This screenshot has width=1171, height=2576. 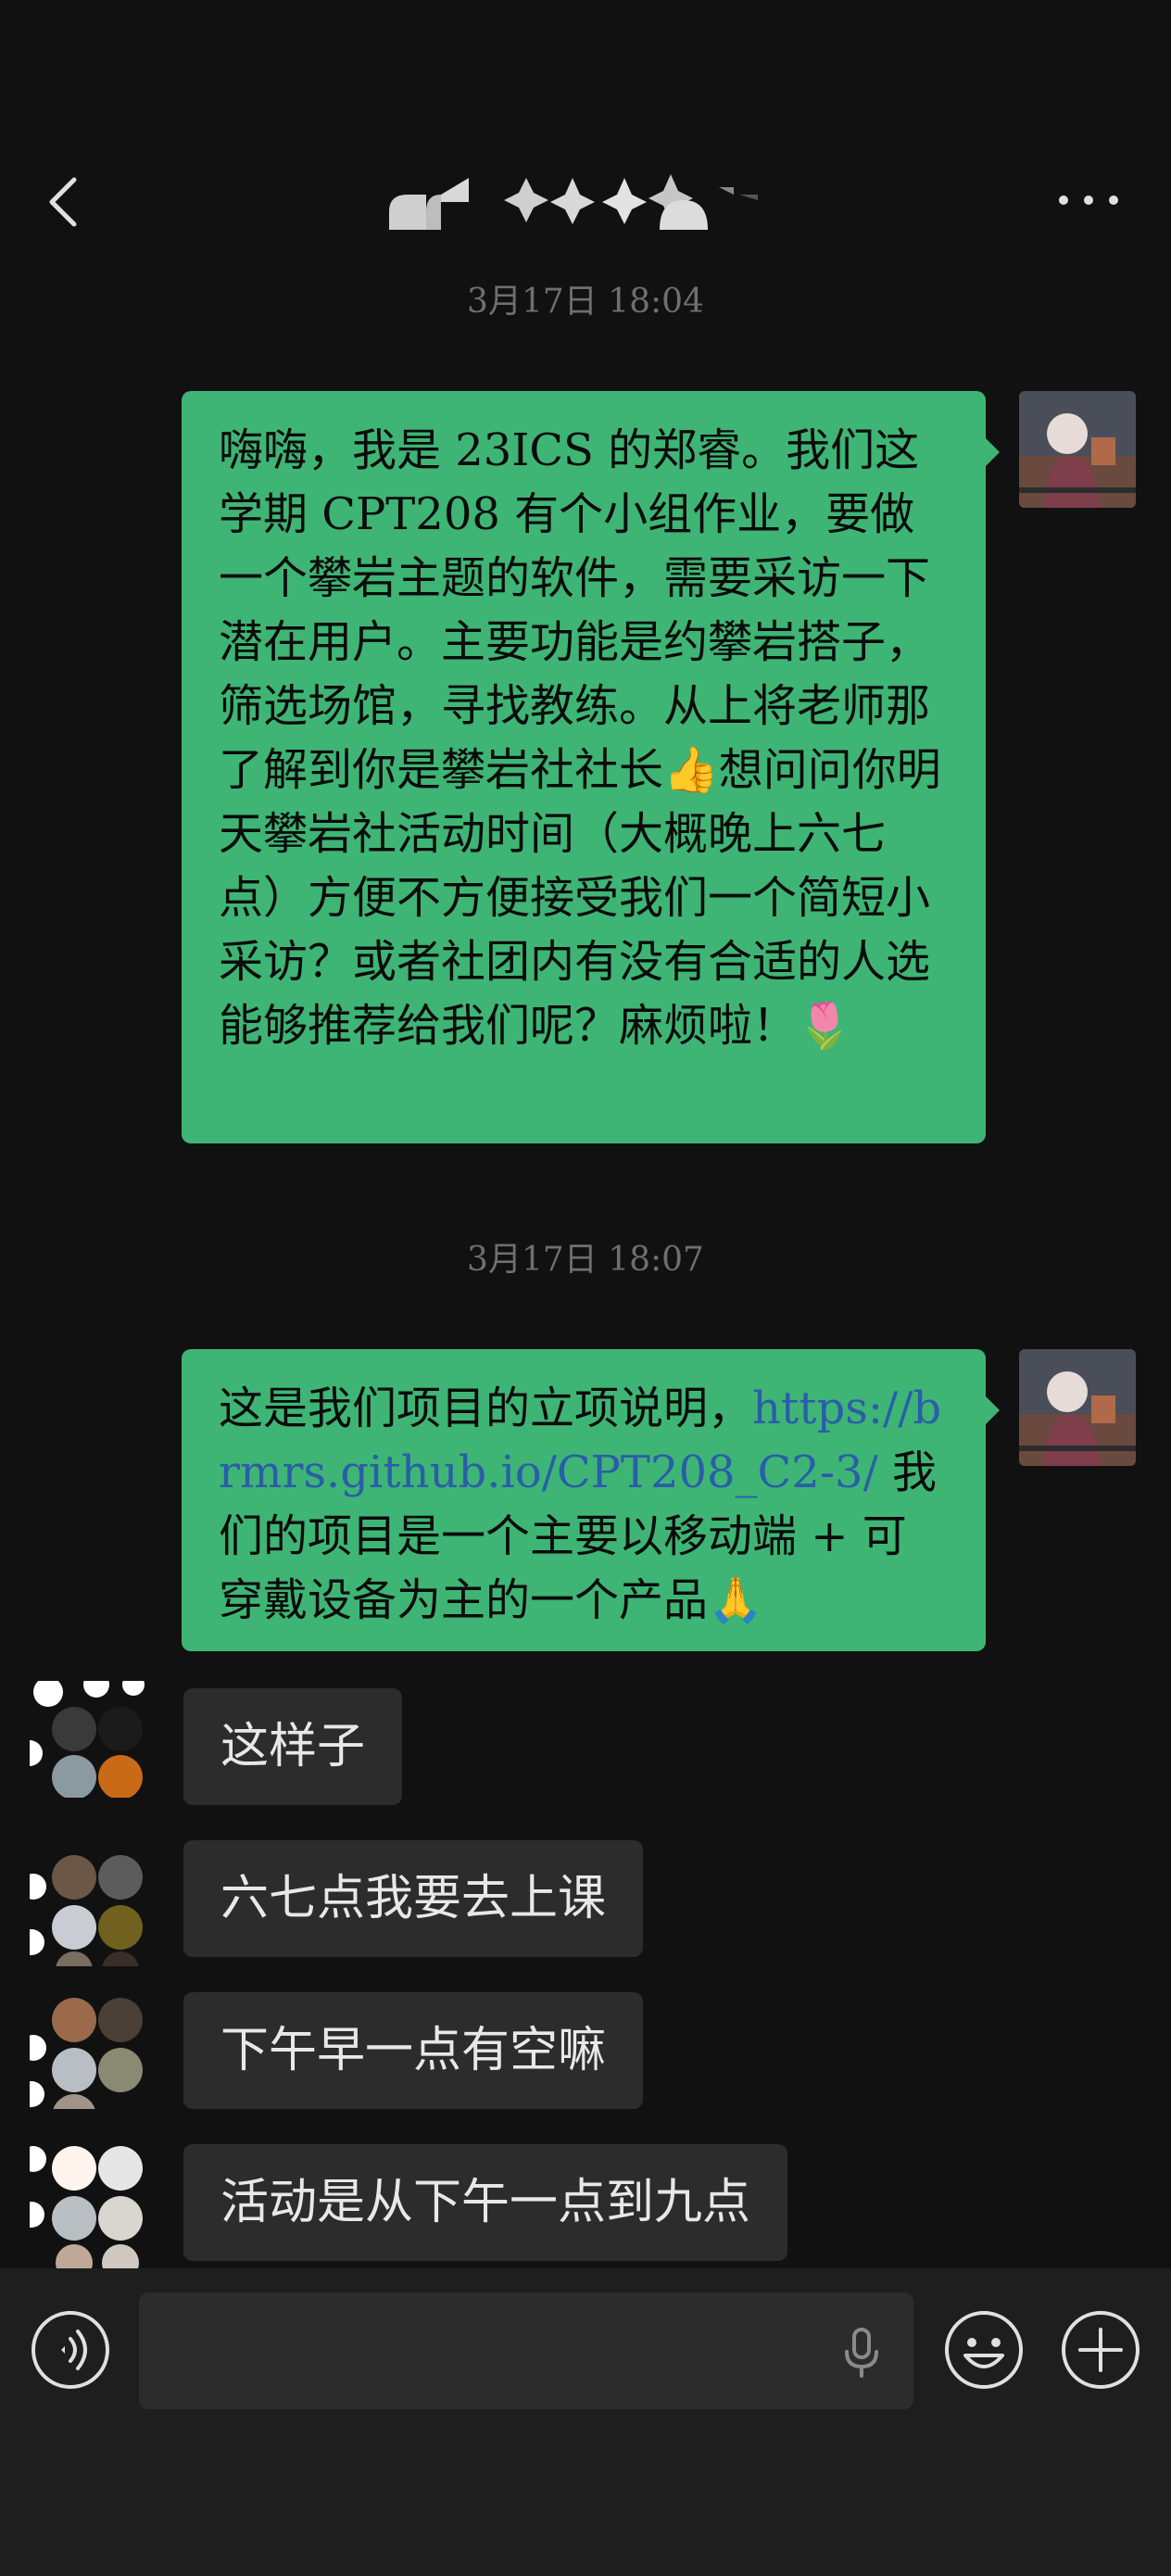 I want to click on mic-button, so click(x=862, y=2352).